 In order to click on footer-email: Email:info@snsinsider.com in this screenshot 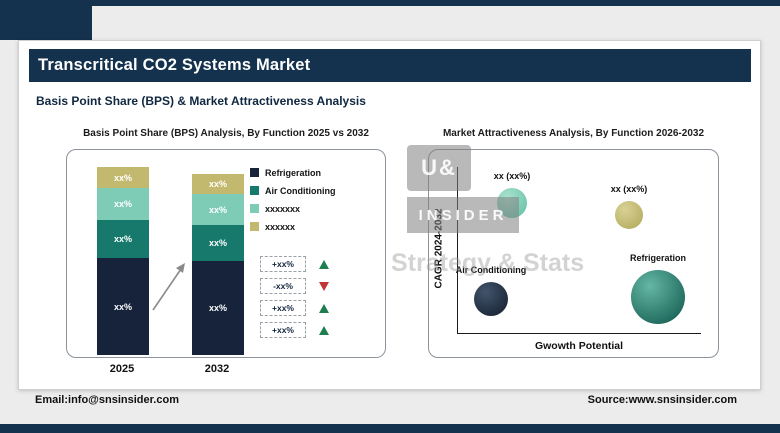, I will do `click(107, 400)`.